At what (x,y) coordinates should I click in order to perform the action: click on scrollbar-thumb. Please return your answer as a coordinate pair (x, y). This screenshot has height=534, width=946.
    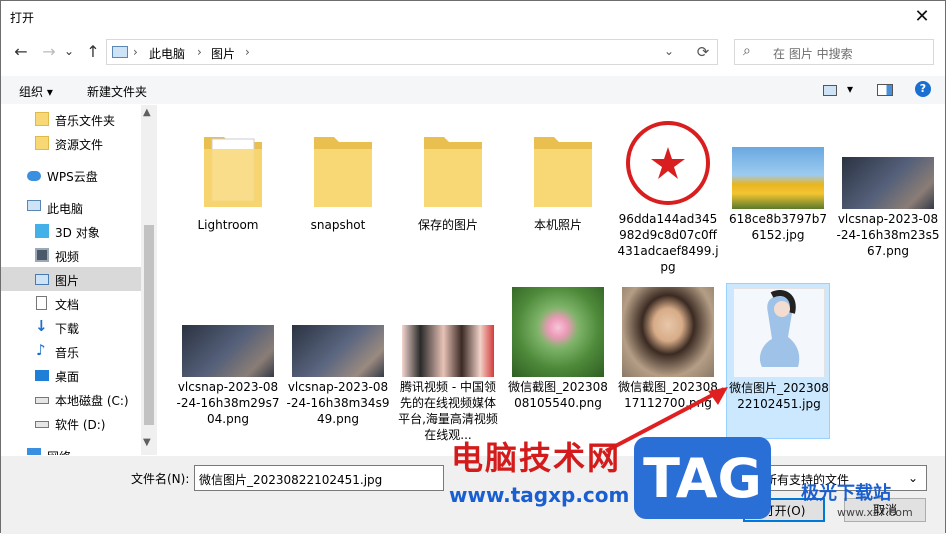
    Looking at the image, I should click on (149, 325).